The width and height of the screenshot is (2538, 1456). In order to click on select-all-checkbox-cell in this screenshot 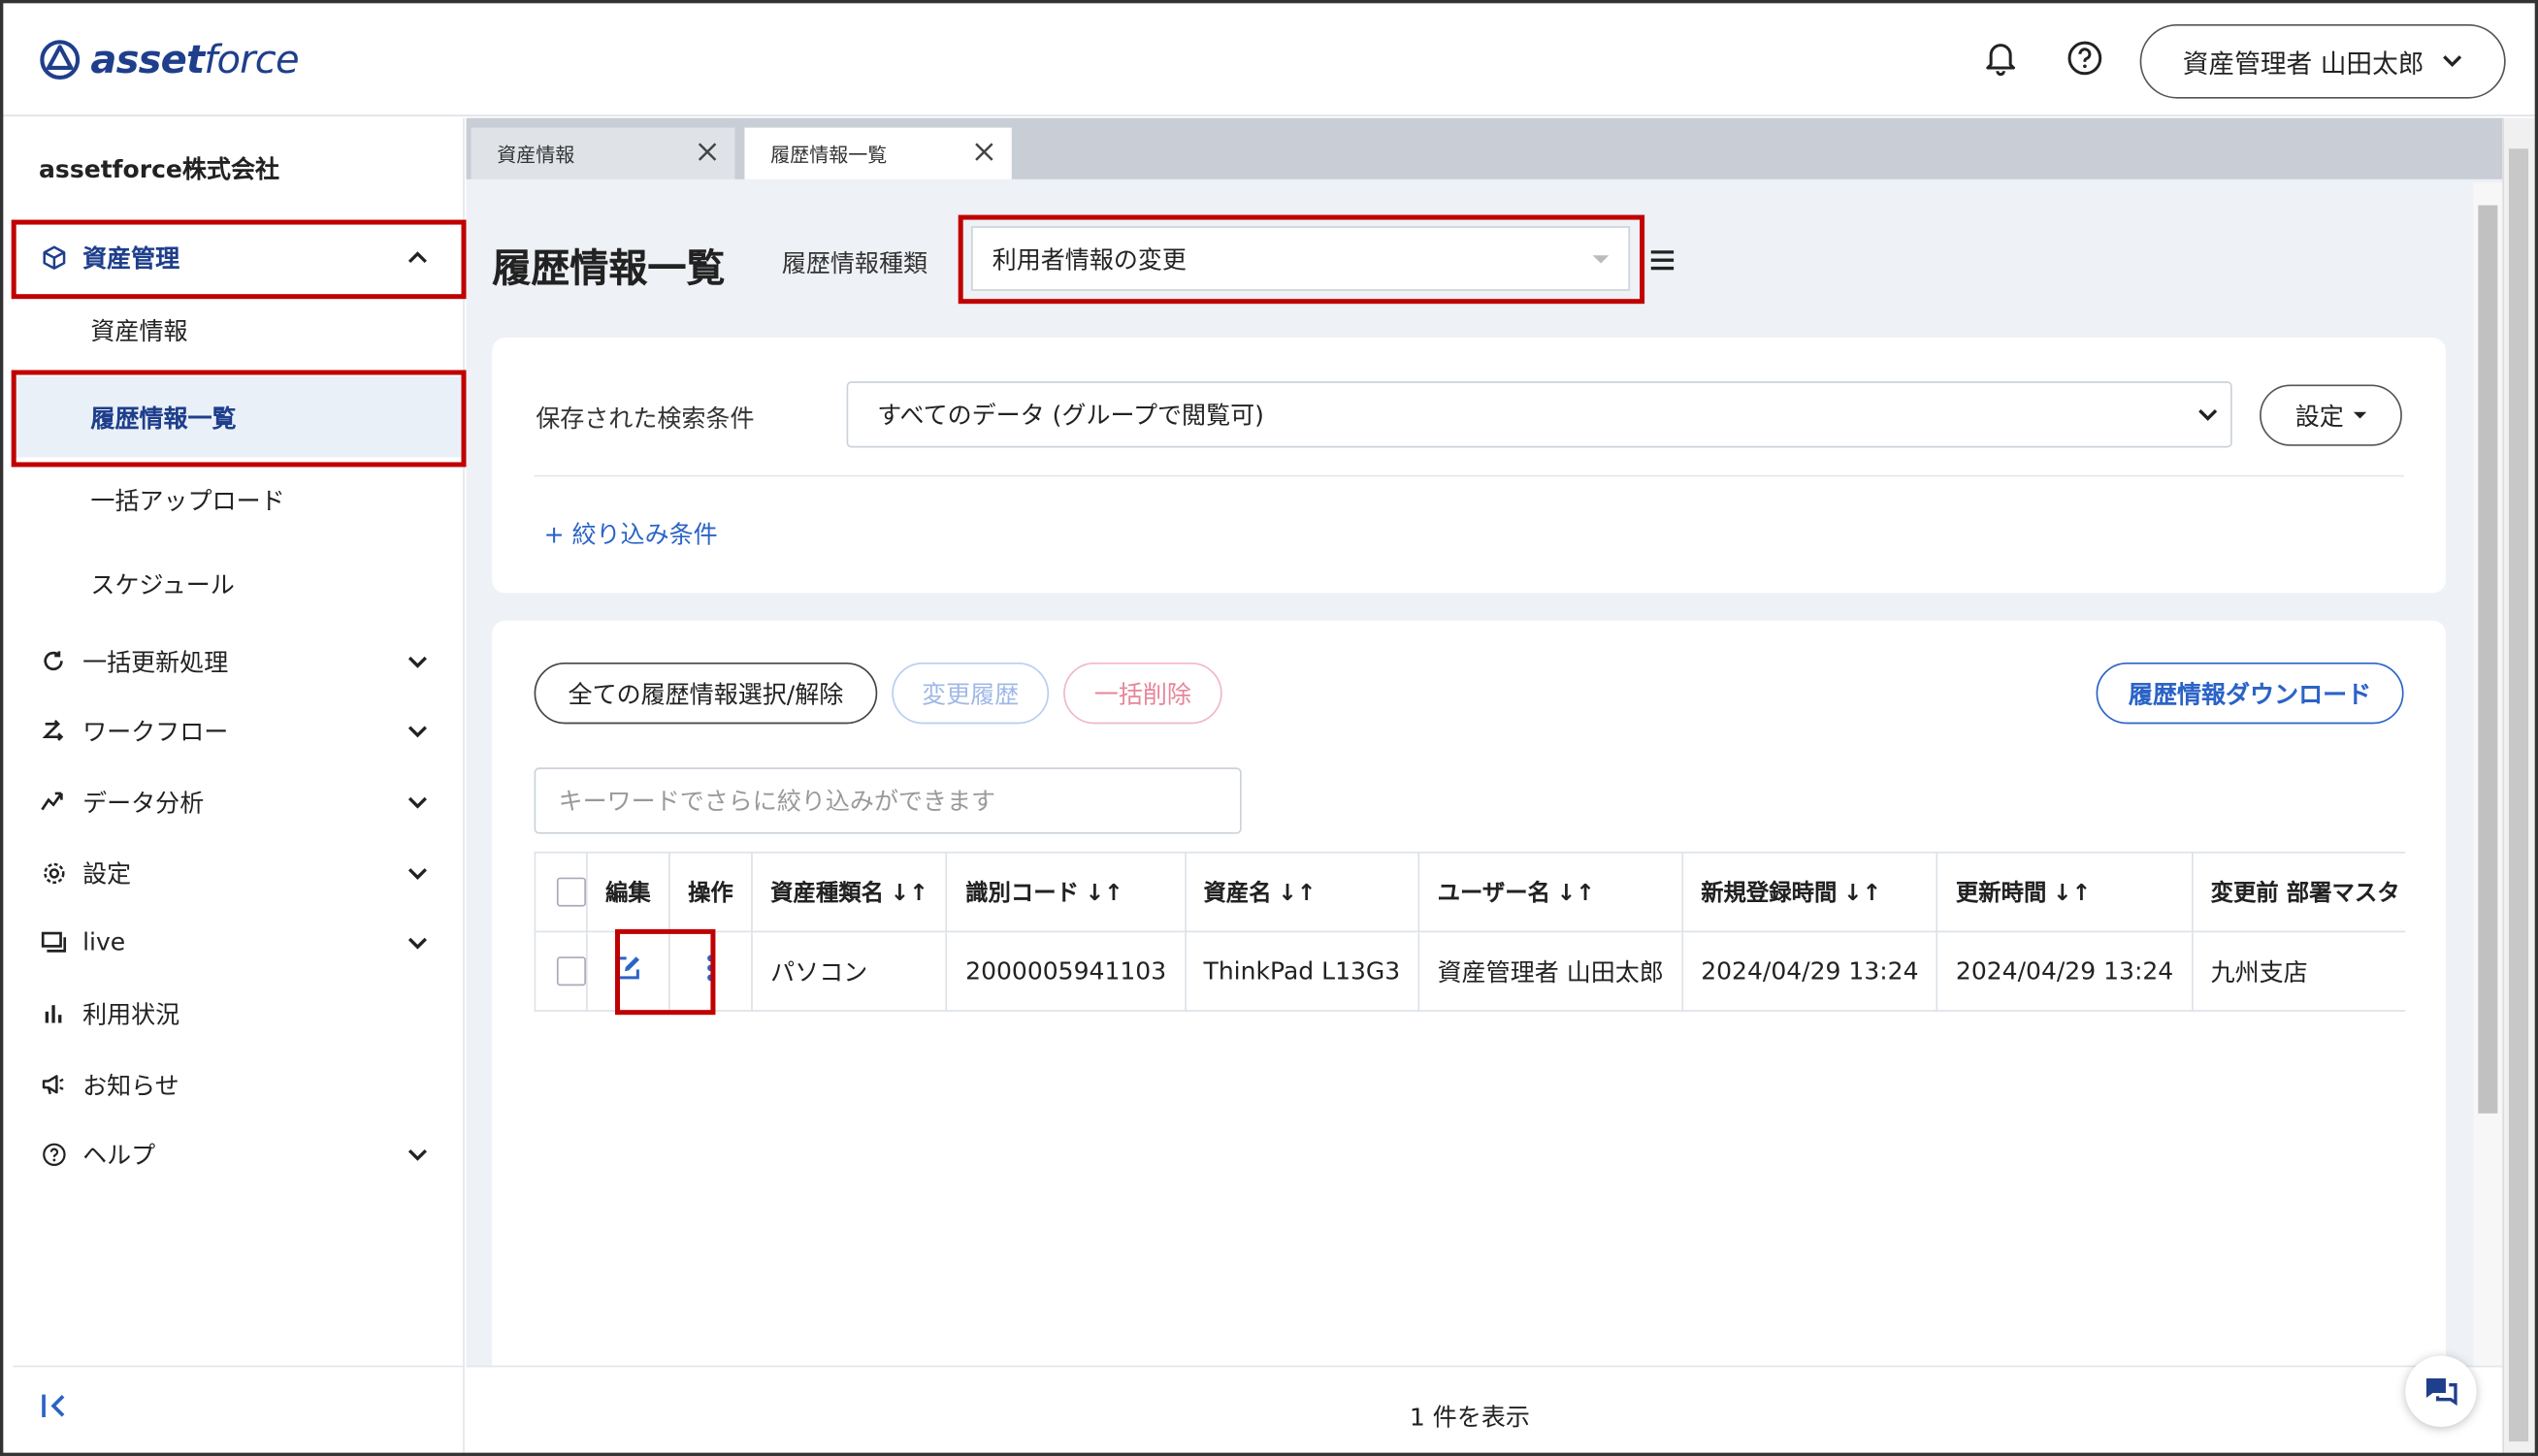, I will do `click(561, 892)`.